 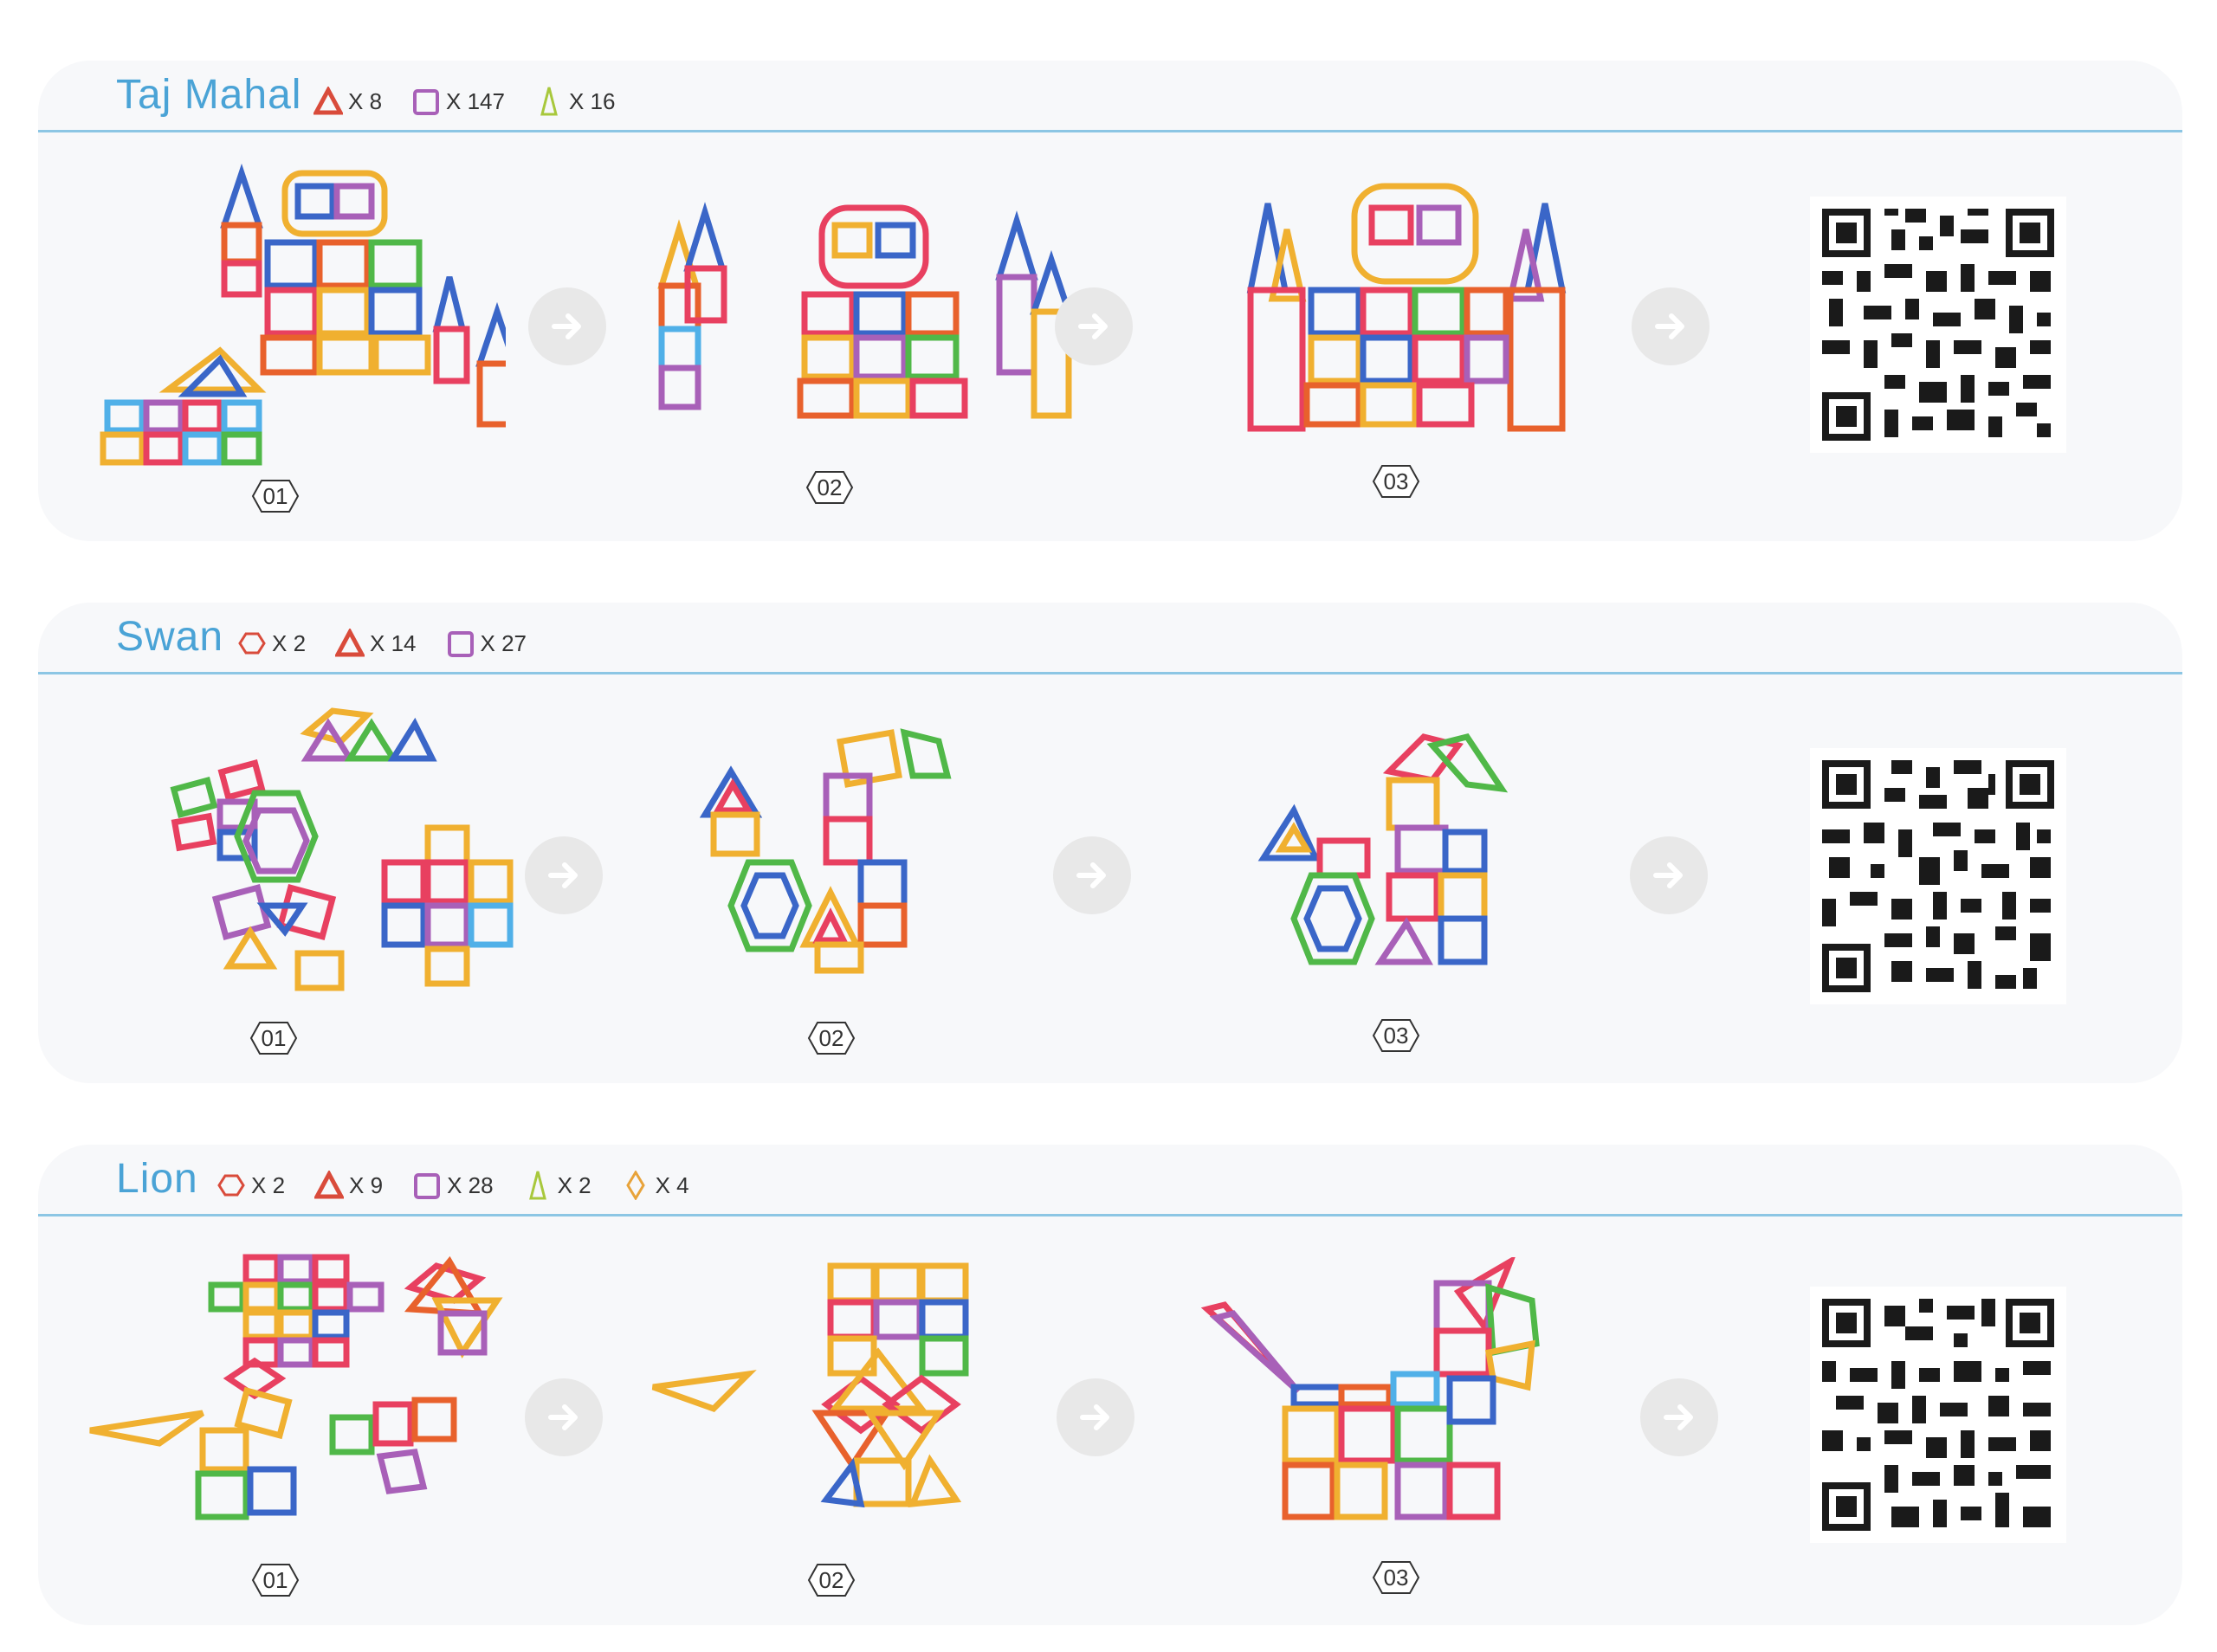 What do you see at coordinates (365, 101) in the screenshot?
I see `piece-count: X 8` at bounding box center [365, 101].